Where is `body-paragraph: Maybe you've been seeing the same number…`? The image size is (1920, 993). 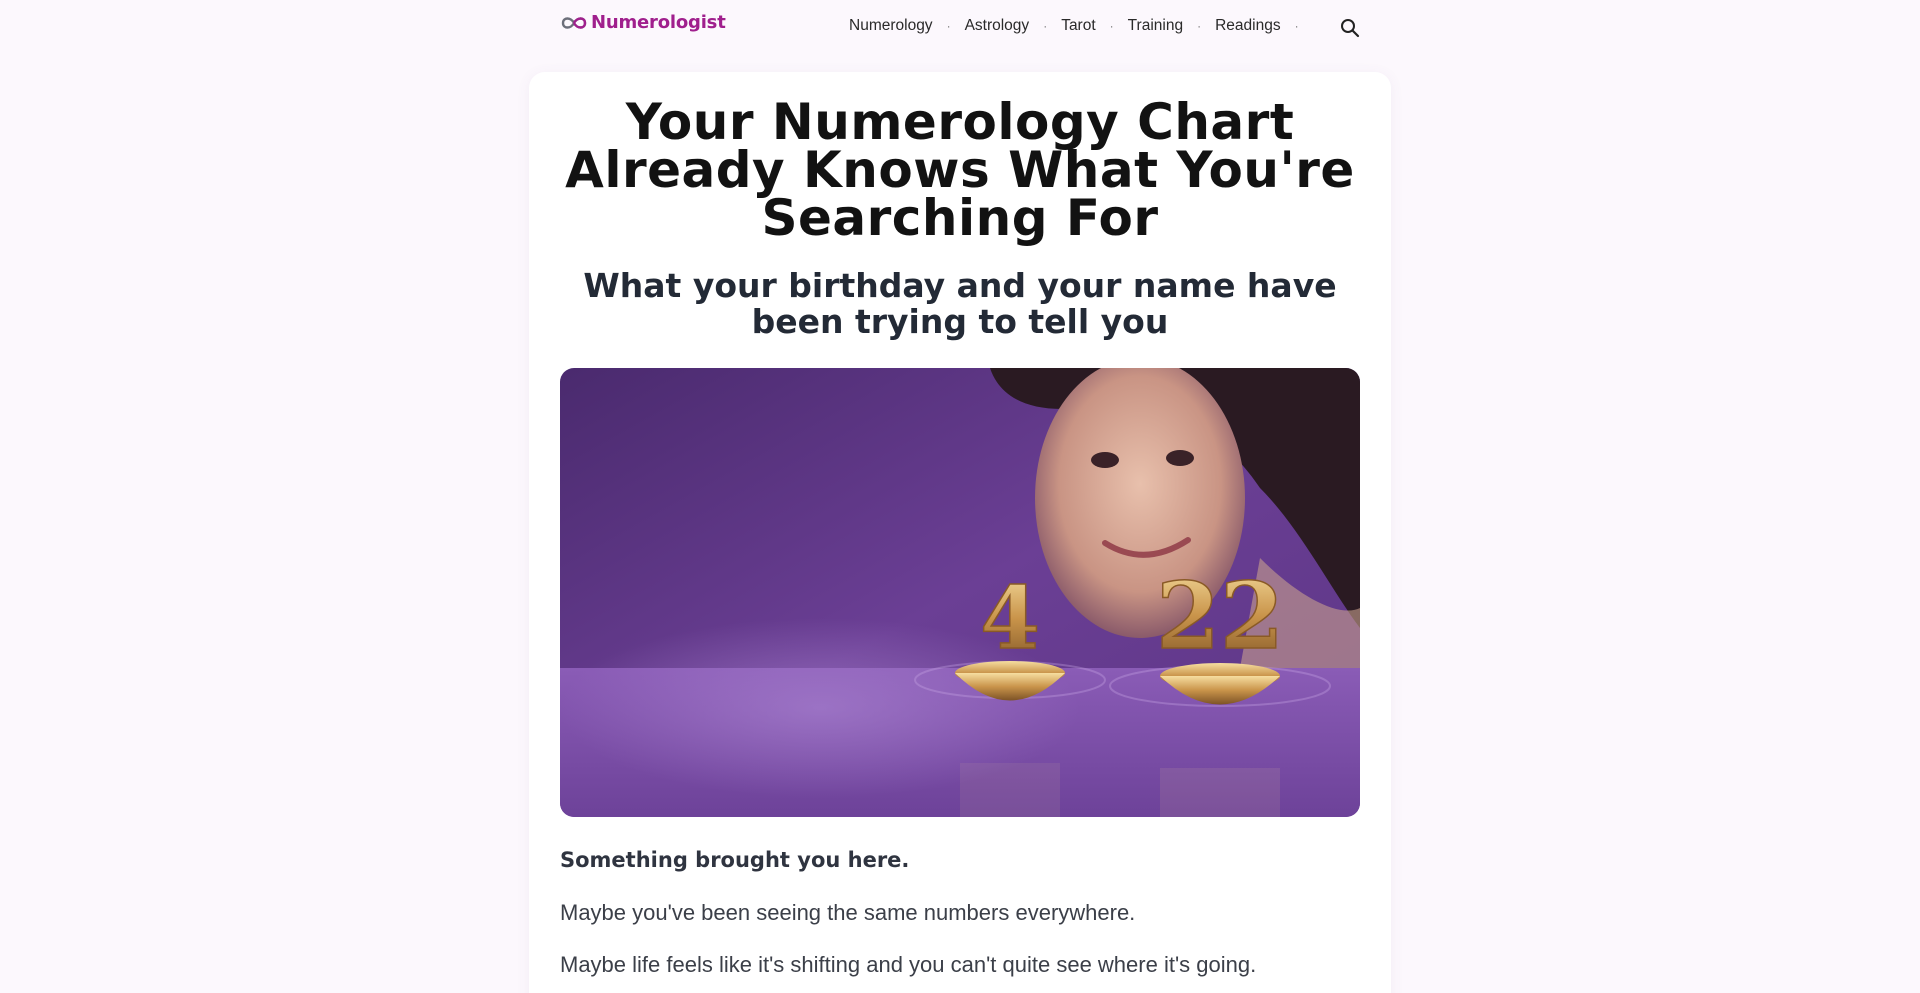 body-paragraph: Maybe you've been seeing the same number… is located at coordinates (848, 912).